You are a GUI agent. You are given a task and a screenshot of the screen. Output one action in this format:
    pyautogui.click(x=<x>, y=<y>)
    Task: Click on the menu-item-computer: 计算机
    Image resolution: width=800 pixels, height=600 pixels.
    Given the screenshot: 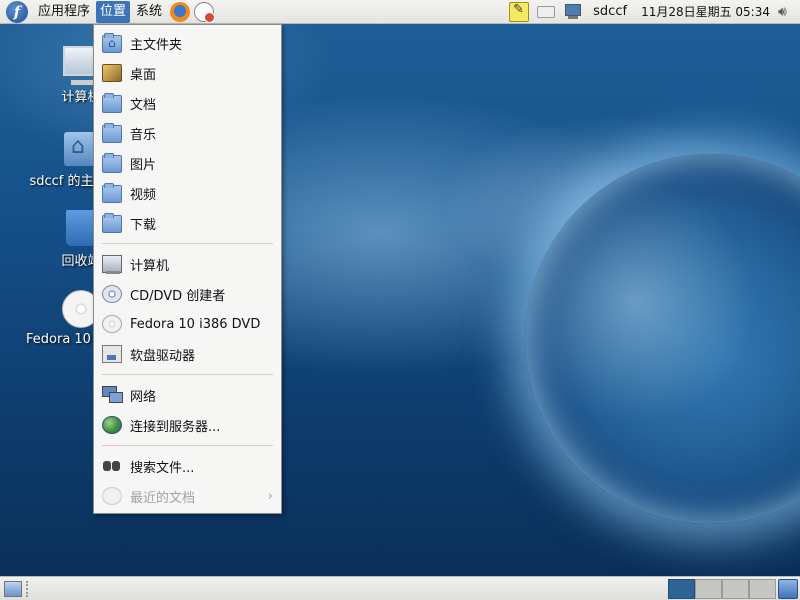 What is the action you would take?
    pyautogui.click(x=187, y=264)
    